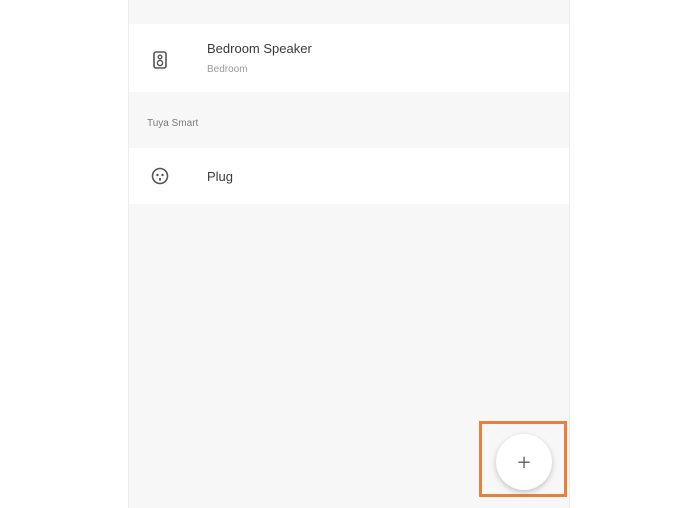 The image size is (681, 508). I want to click on add-icon: +, so click(524, 462).